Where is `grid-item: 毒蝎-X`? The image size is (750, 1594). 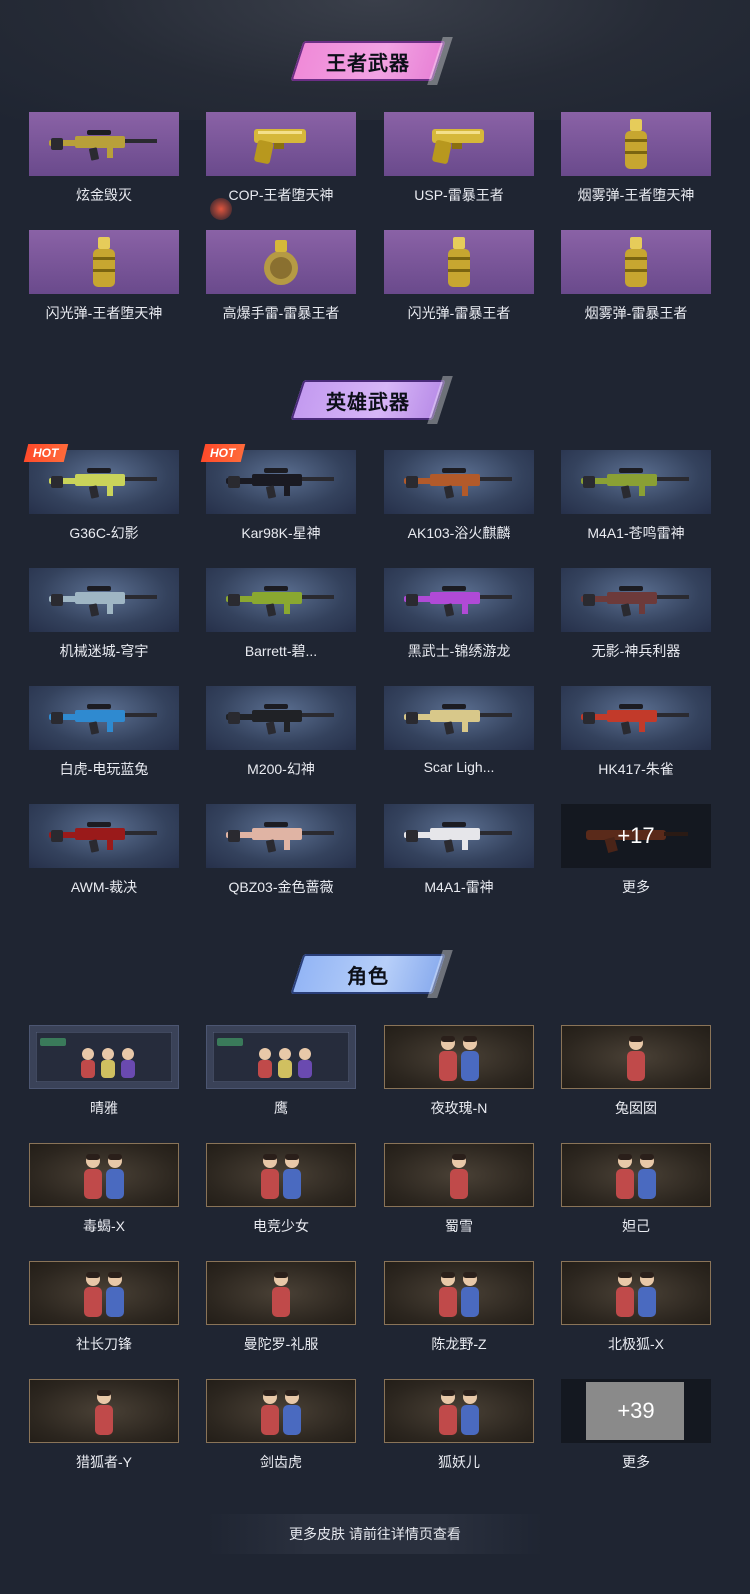 grid-item: 毒蝎-X is located at coordinates (104, 1189).